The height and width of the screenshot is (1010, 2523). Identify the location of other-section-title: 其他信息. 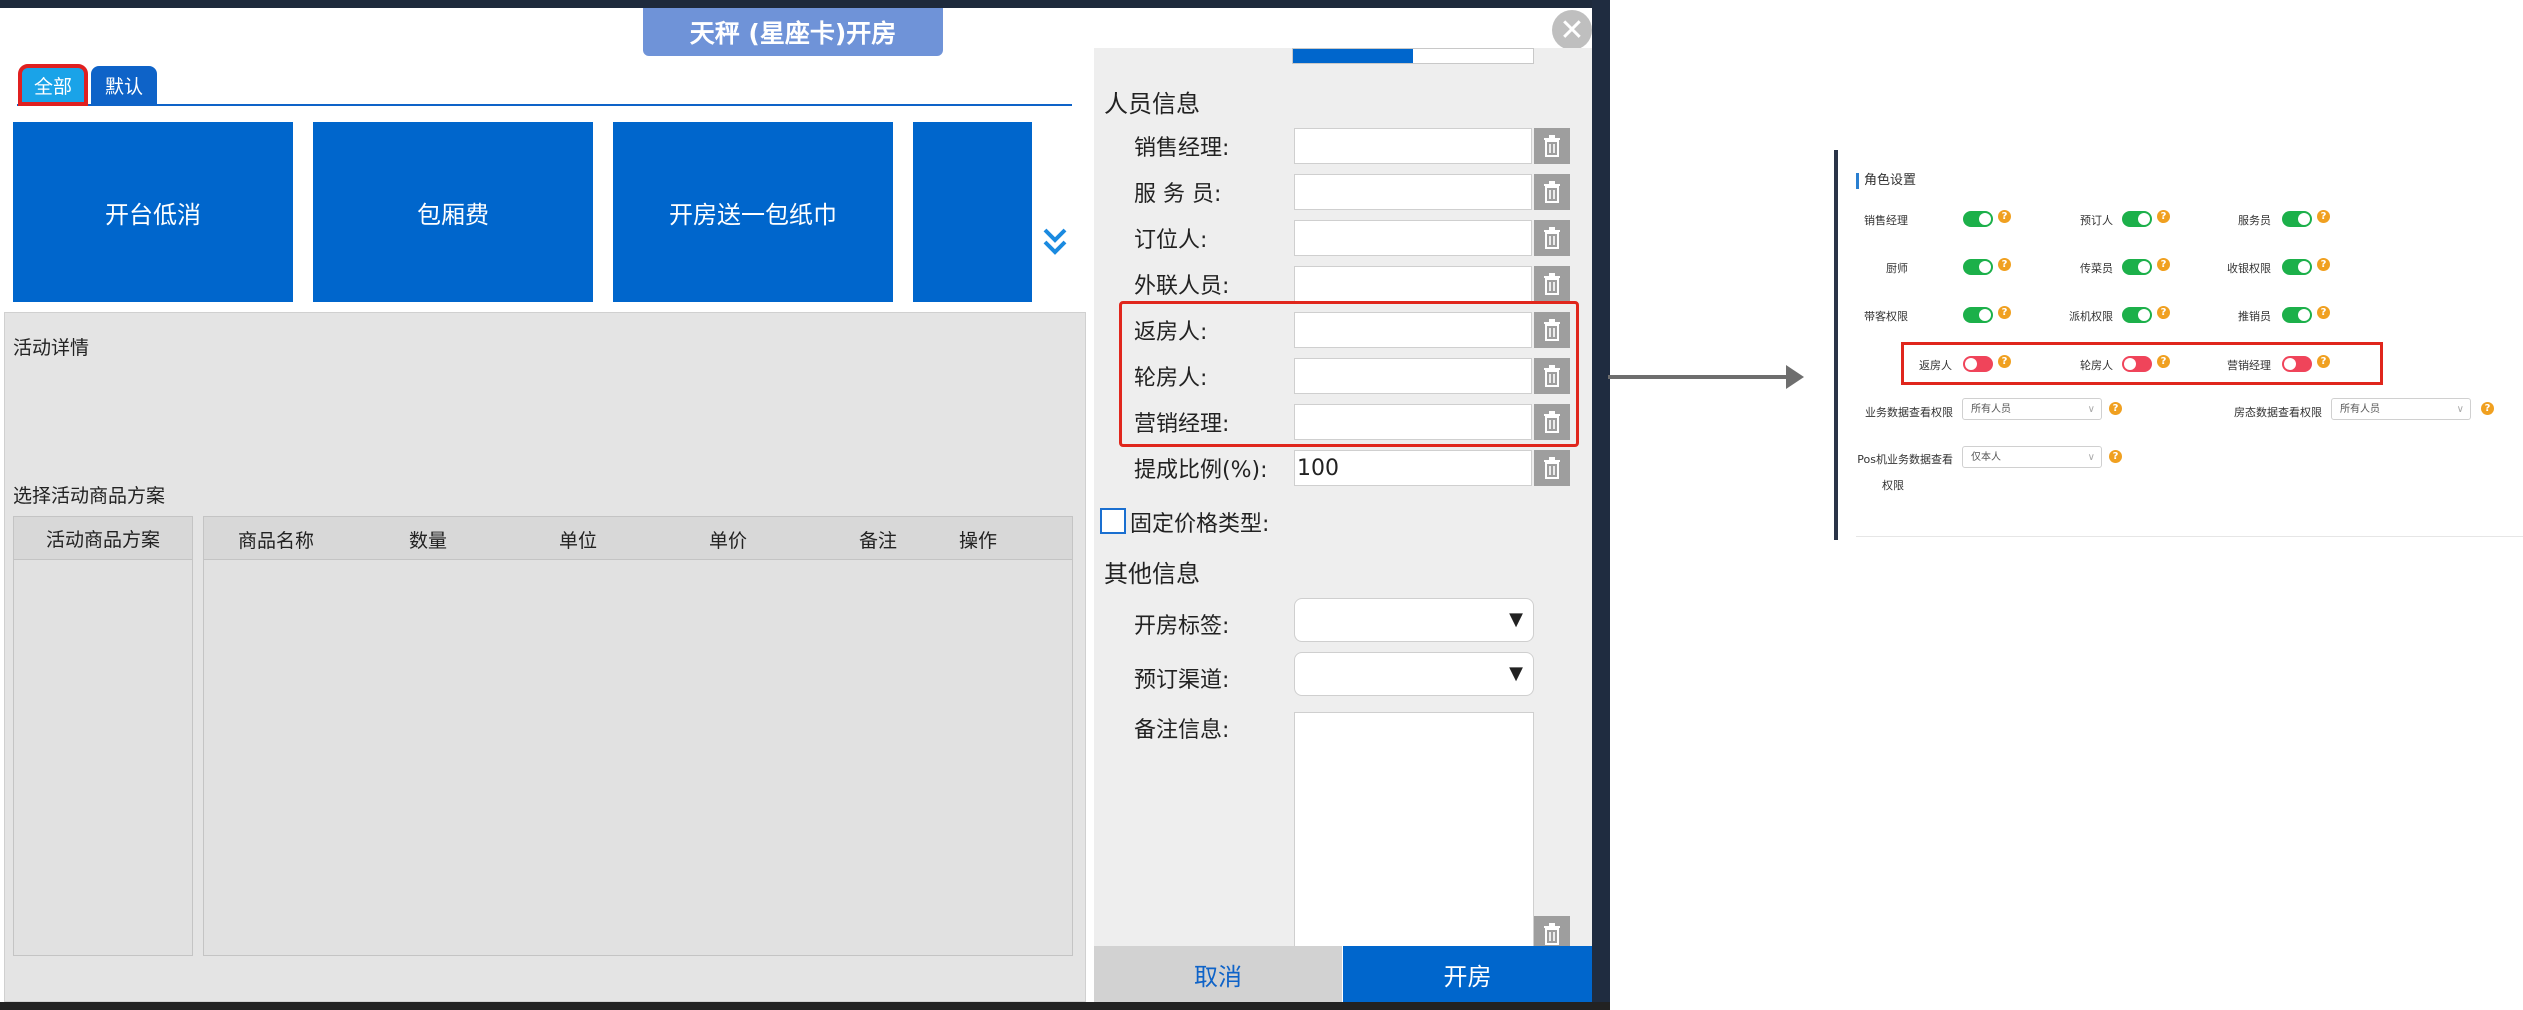
(1152, 574).